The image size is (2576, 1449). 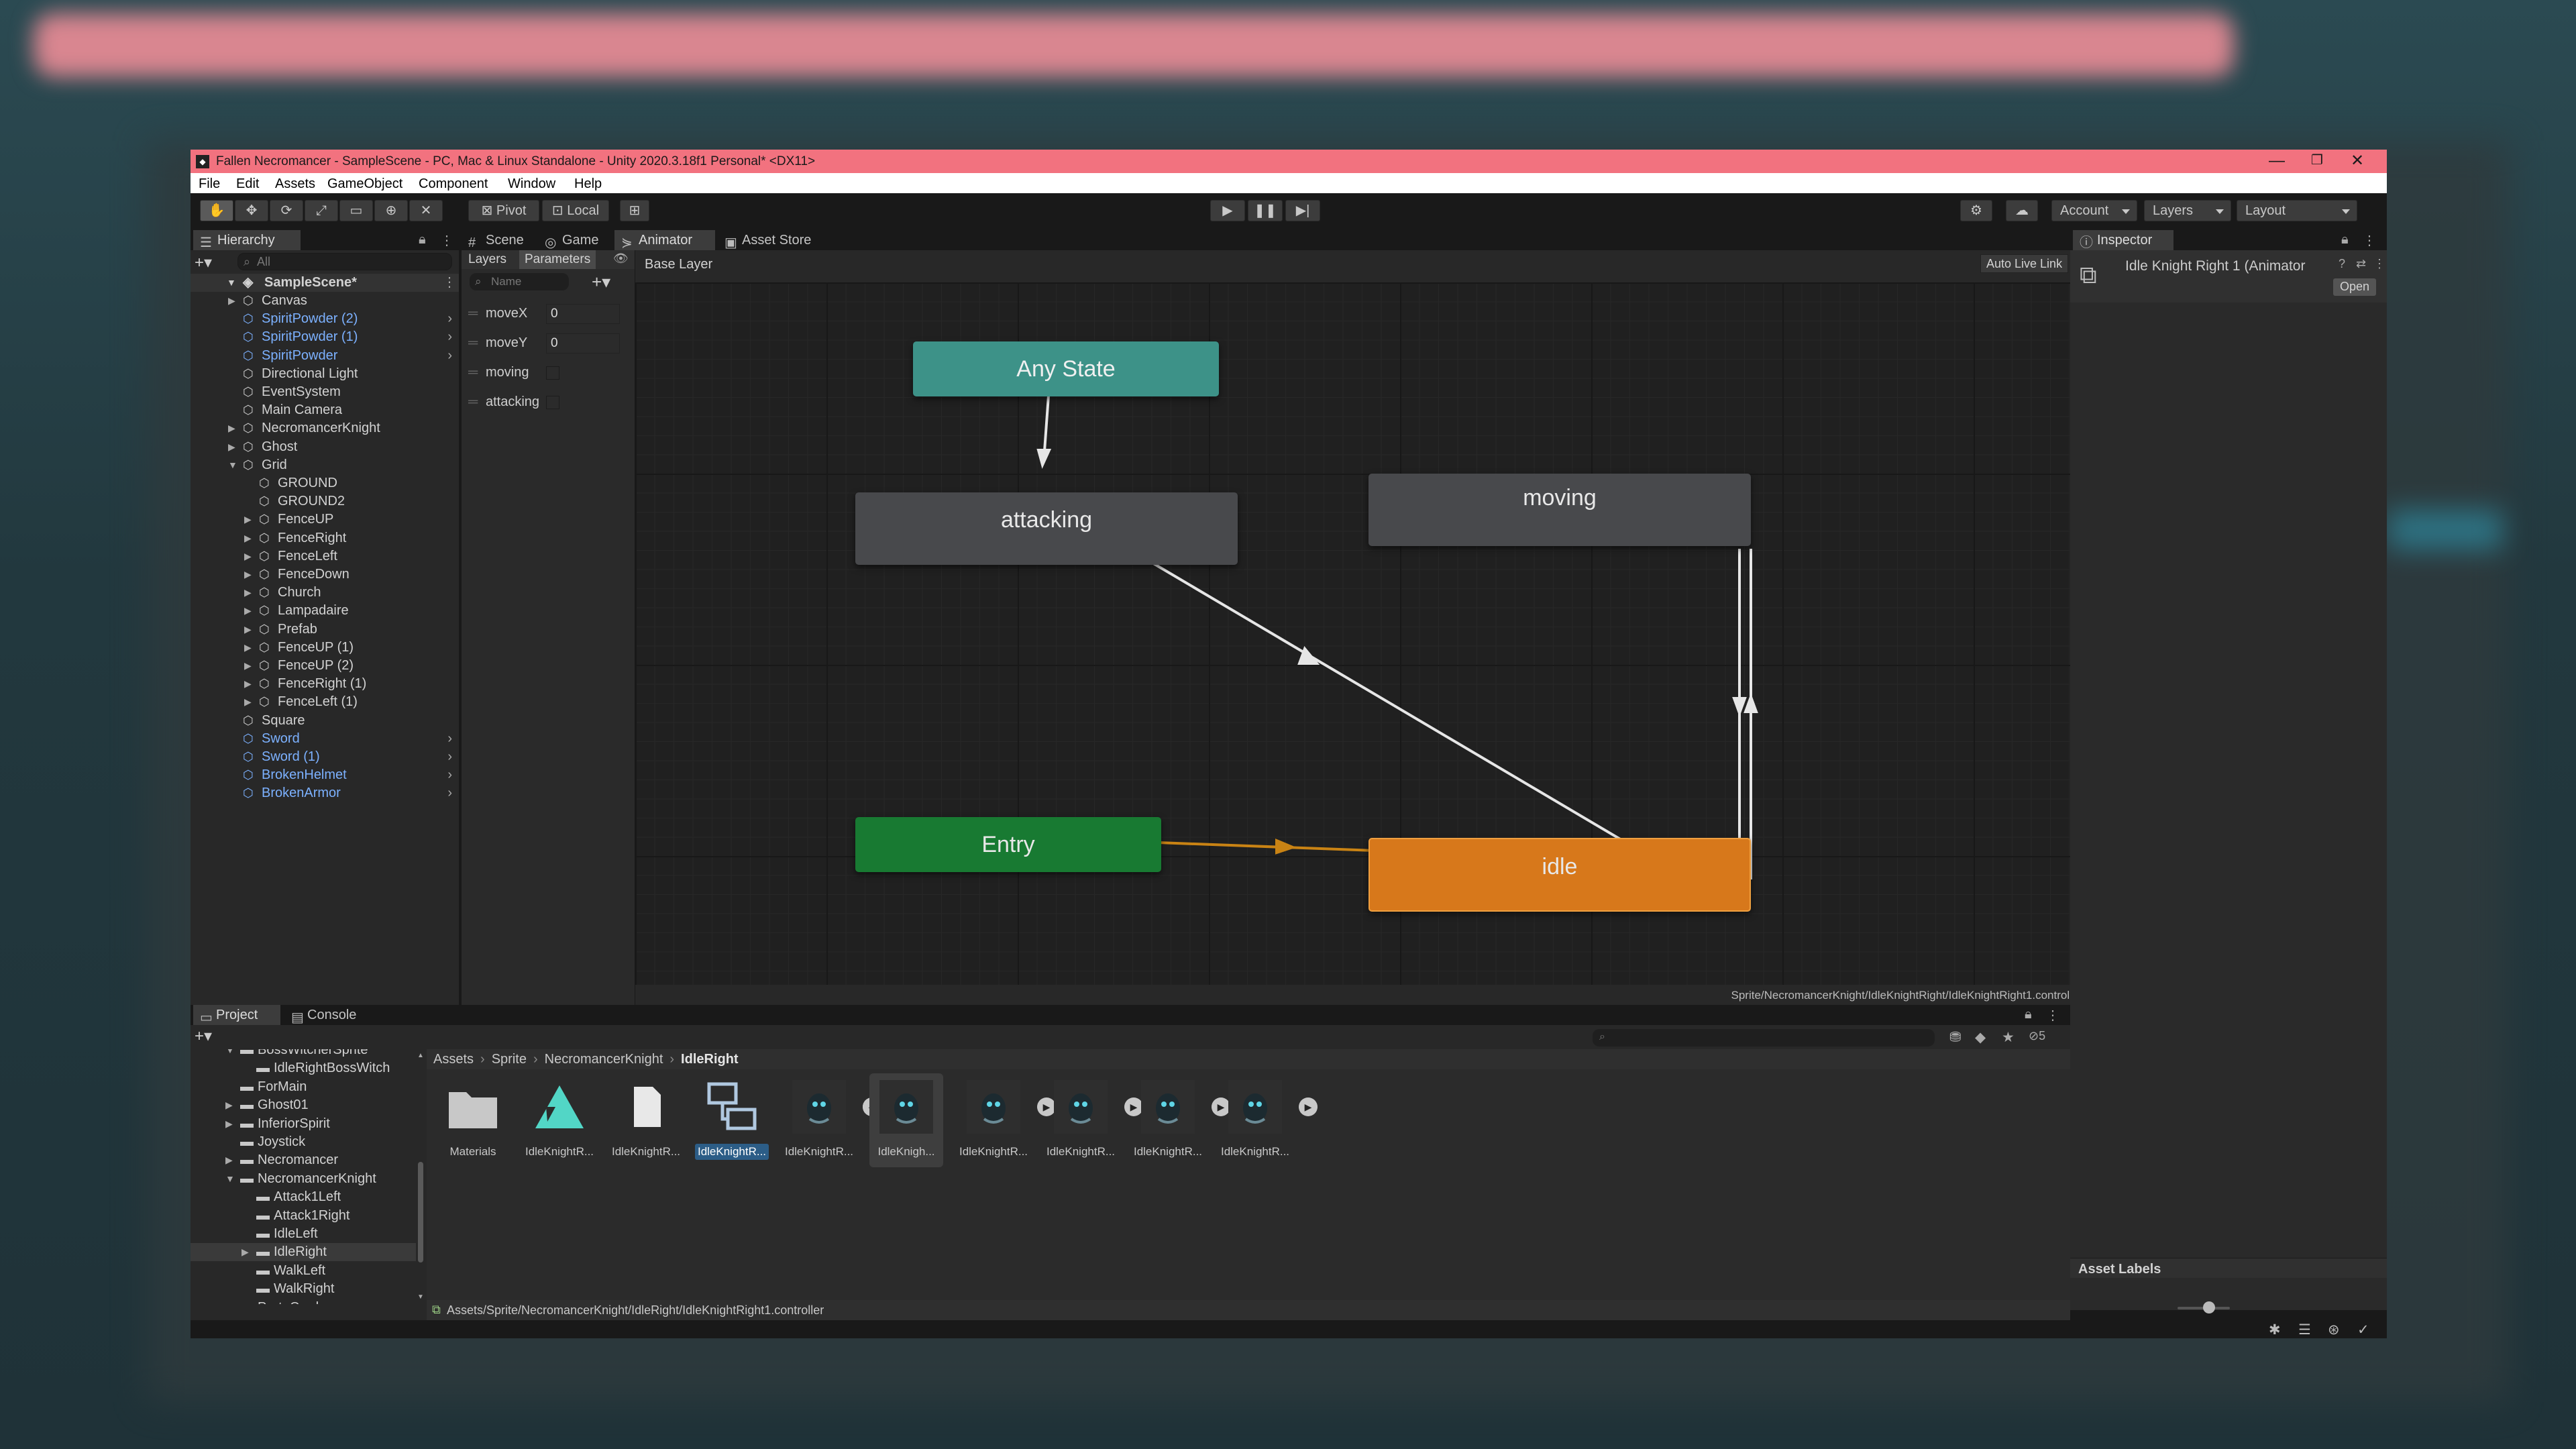 I want to click on grid-snap-icon: ⊞, so click(x=634, y=210).